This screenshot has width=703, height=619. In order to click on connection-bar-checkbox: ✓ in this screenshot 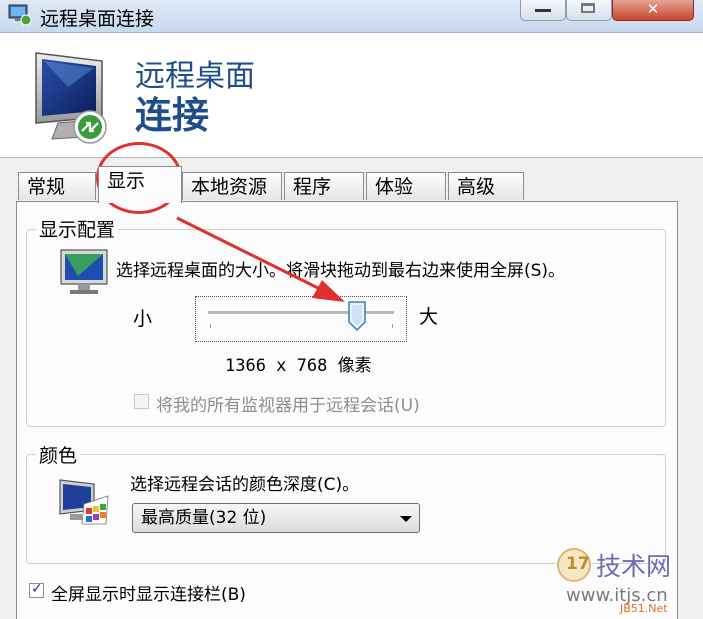, I will do `click(36, 589)`.